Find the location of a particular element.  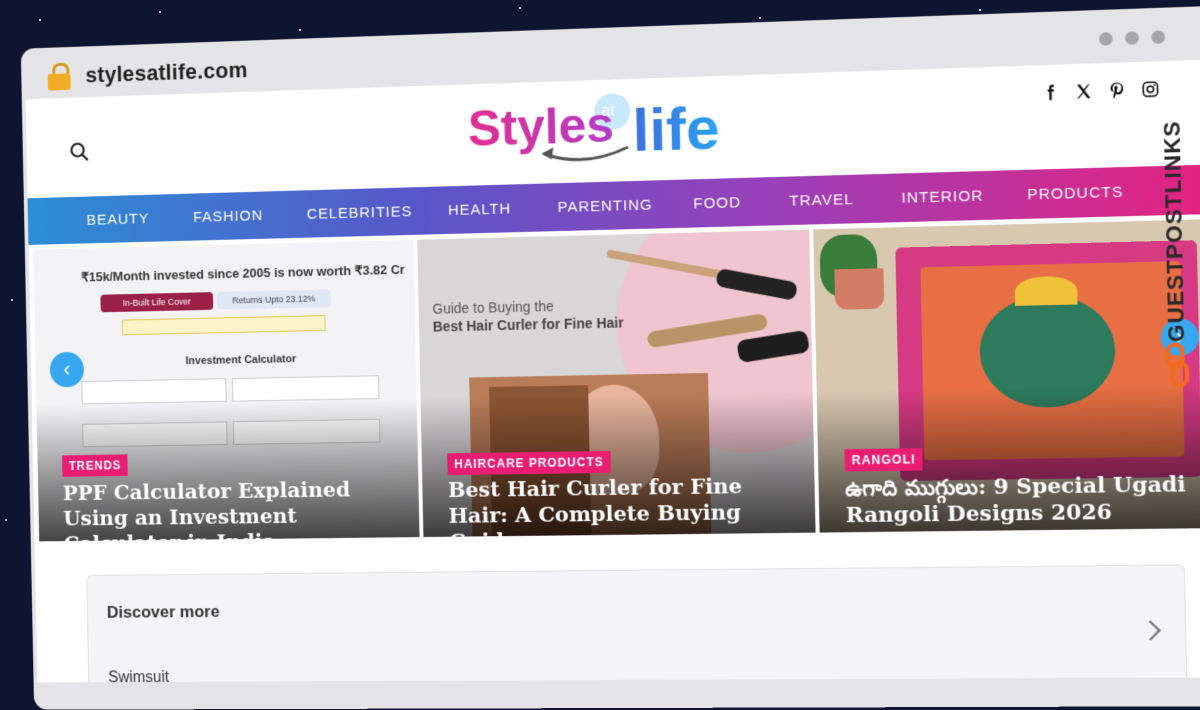

watermark-text: GUESTPOSTLINKS is located at coordinates (1174, 231).